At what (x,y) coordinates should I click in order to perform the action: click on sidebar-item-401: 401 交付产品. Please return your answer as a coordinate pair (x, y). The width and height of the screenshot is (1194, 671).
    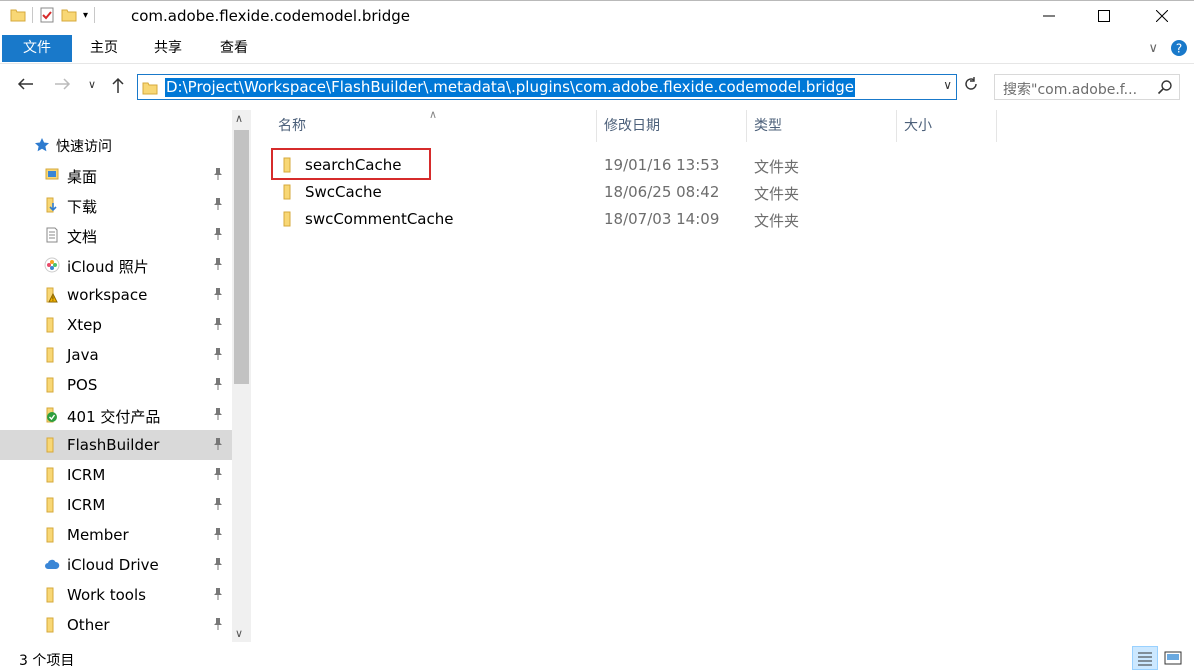
    Looking at the image, I should click on (116, 415).